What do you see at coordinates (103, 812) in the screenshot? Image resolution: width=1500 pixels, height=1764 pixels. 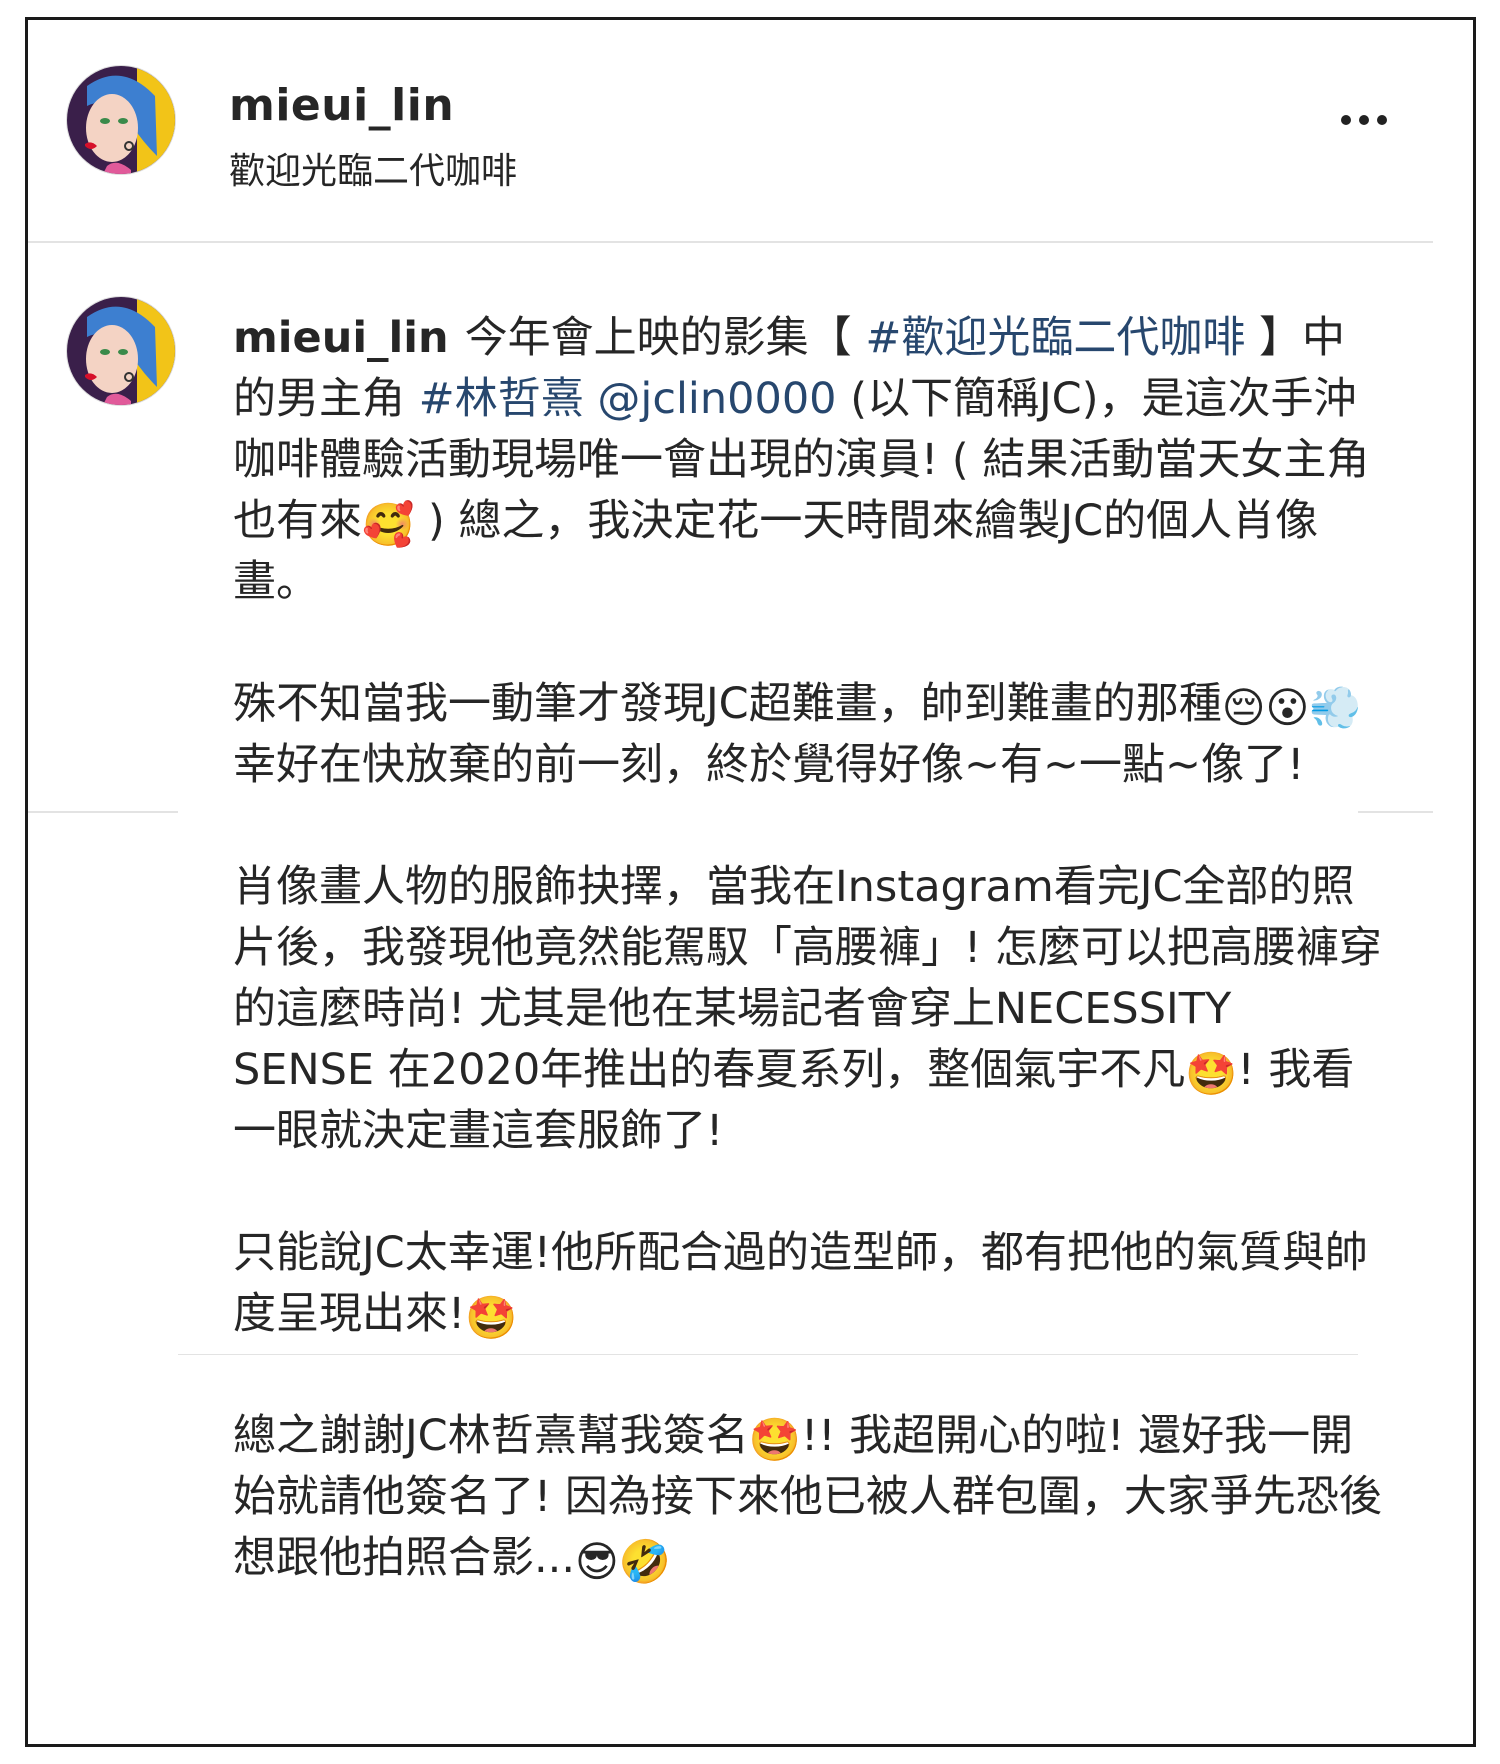 I see `divider-segment` at bounding box center [103, 812].